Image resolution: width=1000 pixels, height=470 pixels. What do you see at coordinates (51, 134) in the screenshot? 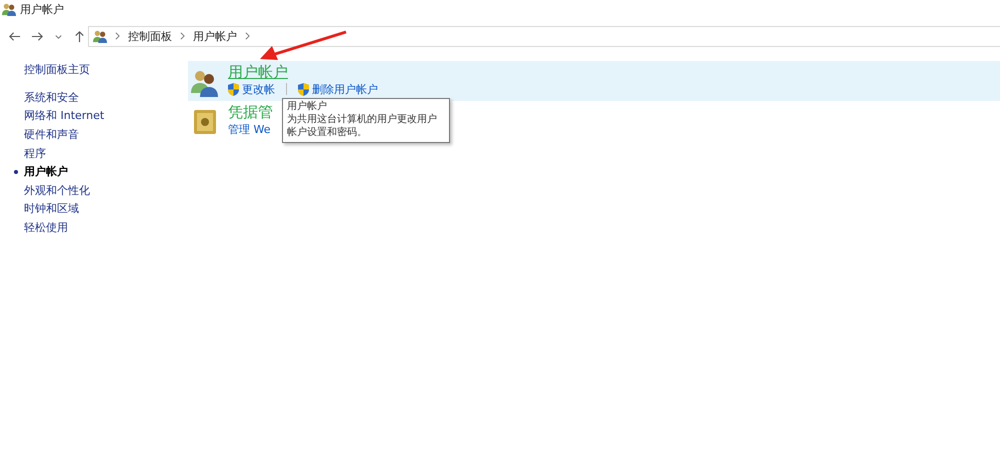
I see `sidebar-item: 硬件和声音` at bounding box center [51, 134].